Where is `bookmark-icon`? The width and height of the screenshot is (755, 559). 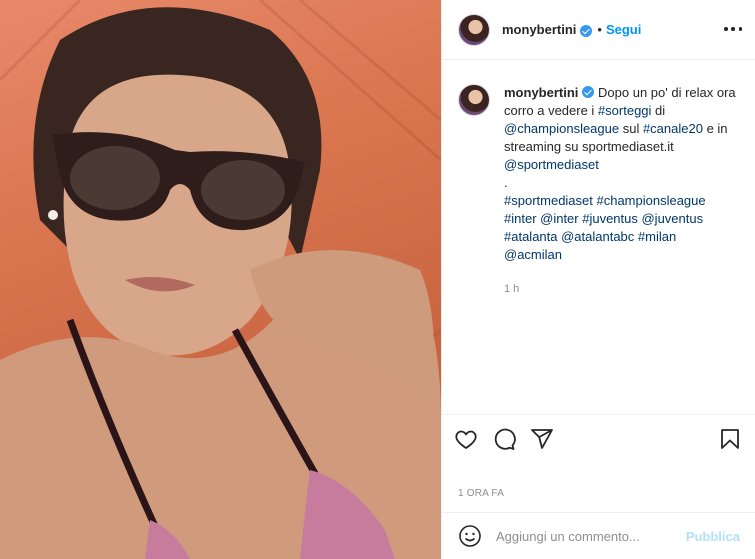
bookmark-icon is located at coordinates (730, 439).